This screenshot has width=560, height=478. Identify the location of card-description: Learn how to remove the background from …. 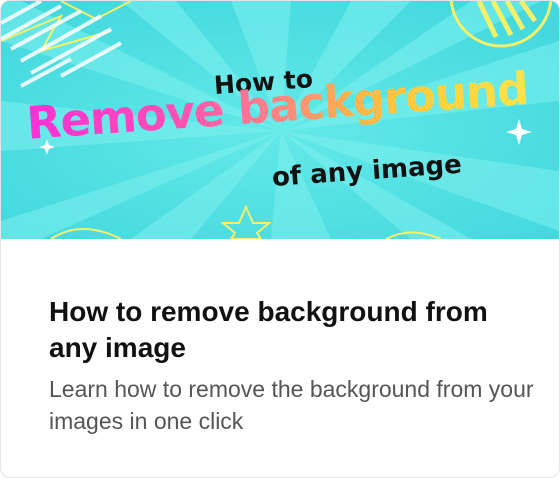
(291, 405).